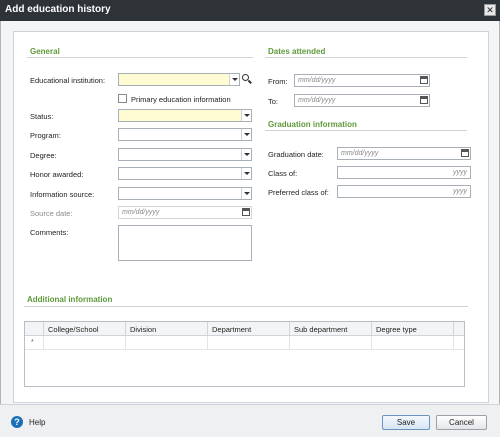 This screenshot has width=500, height=437. Describe the element at coordinates (185, 212) in the screenshot. I see `source-date-field: mm/dd/yyyy` at that location.